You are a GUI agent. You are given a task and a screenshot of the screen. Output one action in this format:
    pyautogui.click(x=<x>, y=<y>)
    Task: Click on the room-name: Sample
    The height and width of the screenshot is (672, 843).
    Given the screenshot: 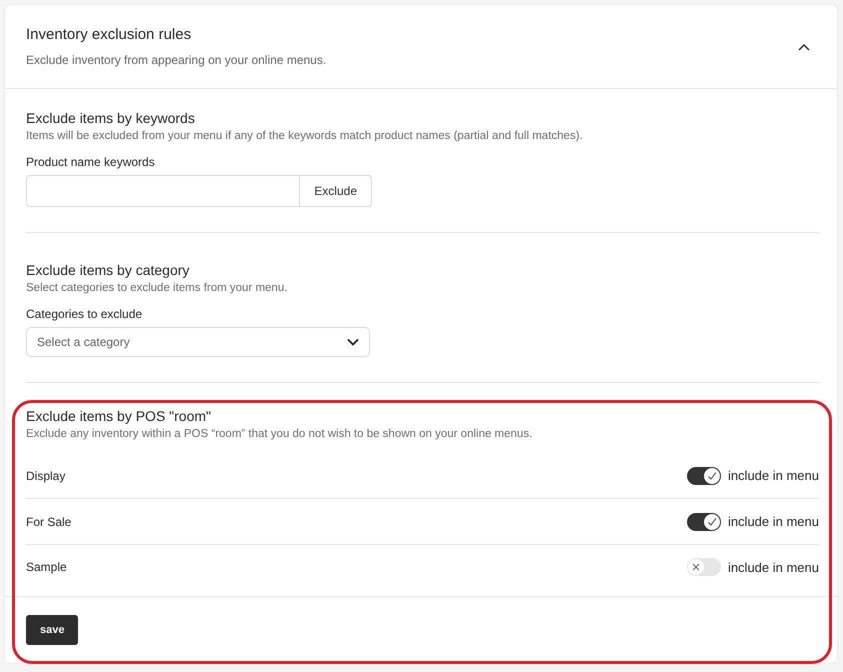 What is the action you would take?
    pyautogui.click(x=46, y=567)
    